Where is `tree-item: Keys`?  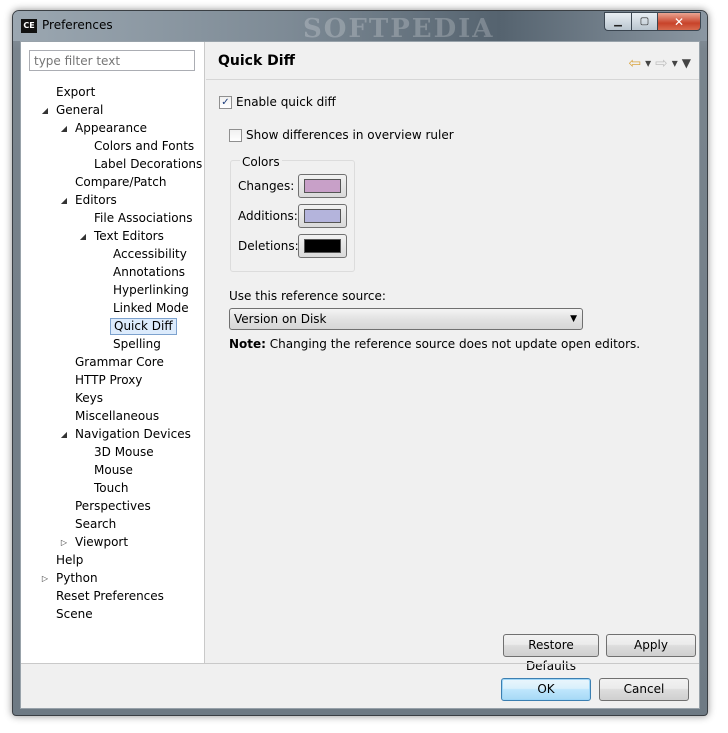
tree-item: Keys is located at coordinates (113, 399).